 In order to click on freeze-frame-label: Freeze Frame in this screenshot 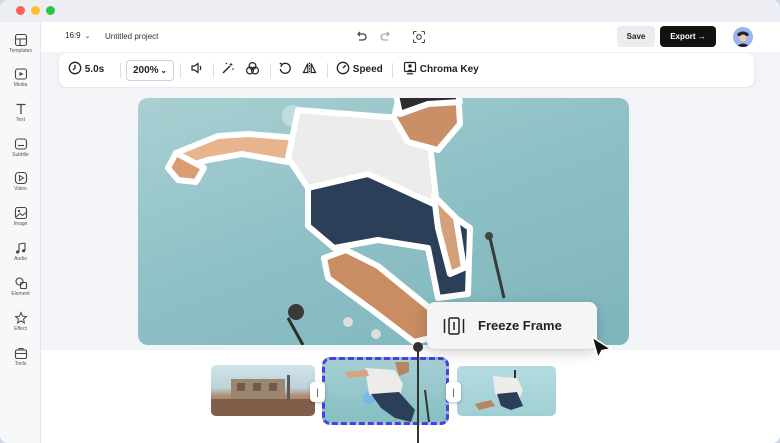, I will do `click(520, 325)`.